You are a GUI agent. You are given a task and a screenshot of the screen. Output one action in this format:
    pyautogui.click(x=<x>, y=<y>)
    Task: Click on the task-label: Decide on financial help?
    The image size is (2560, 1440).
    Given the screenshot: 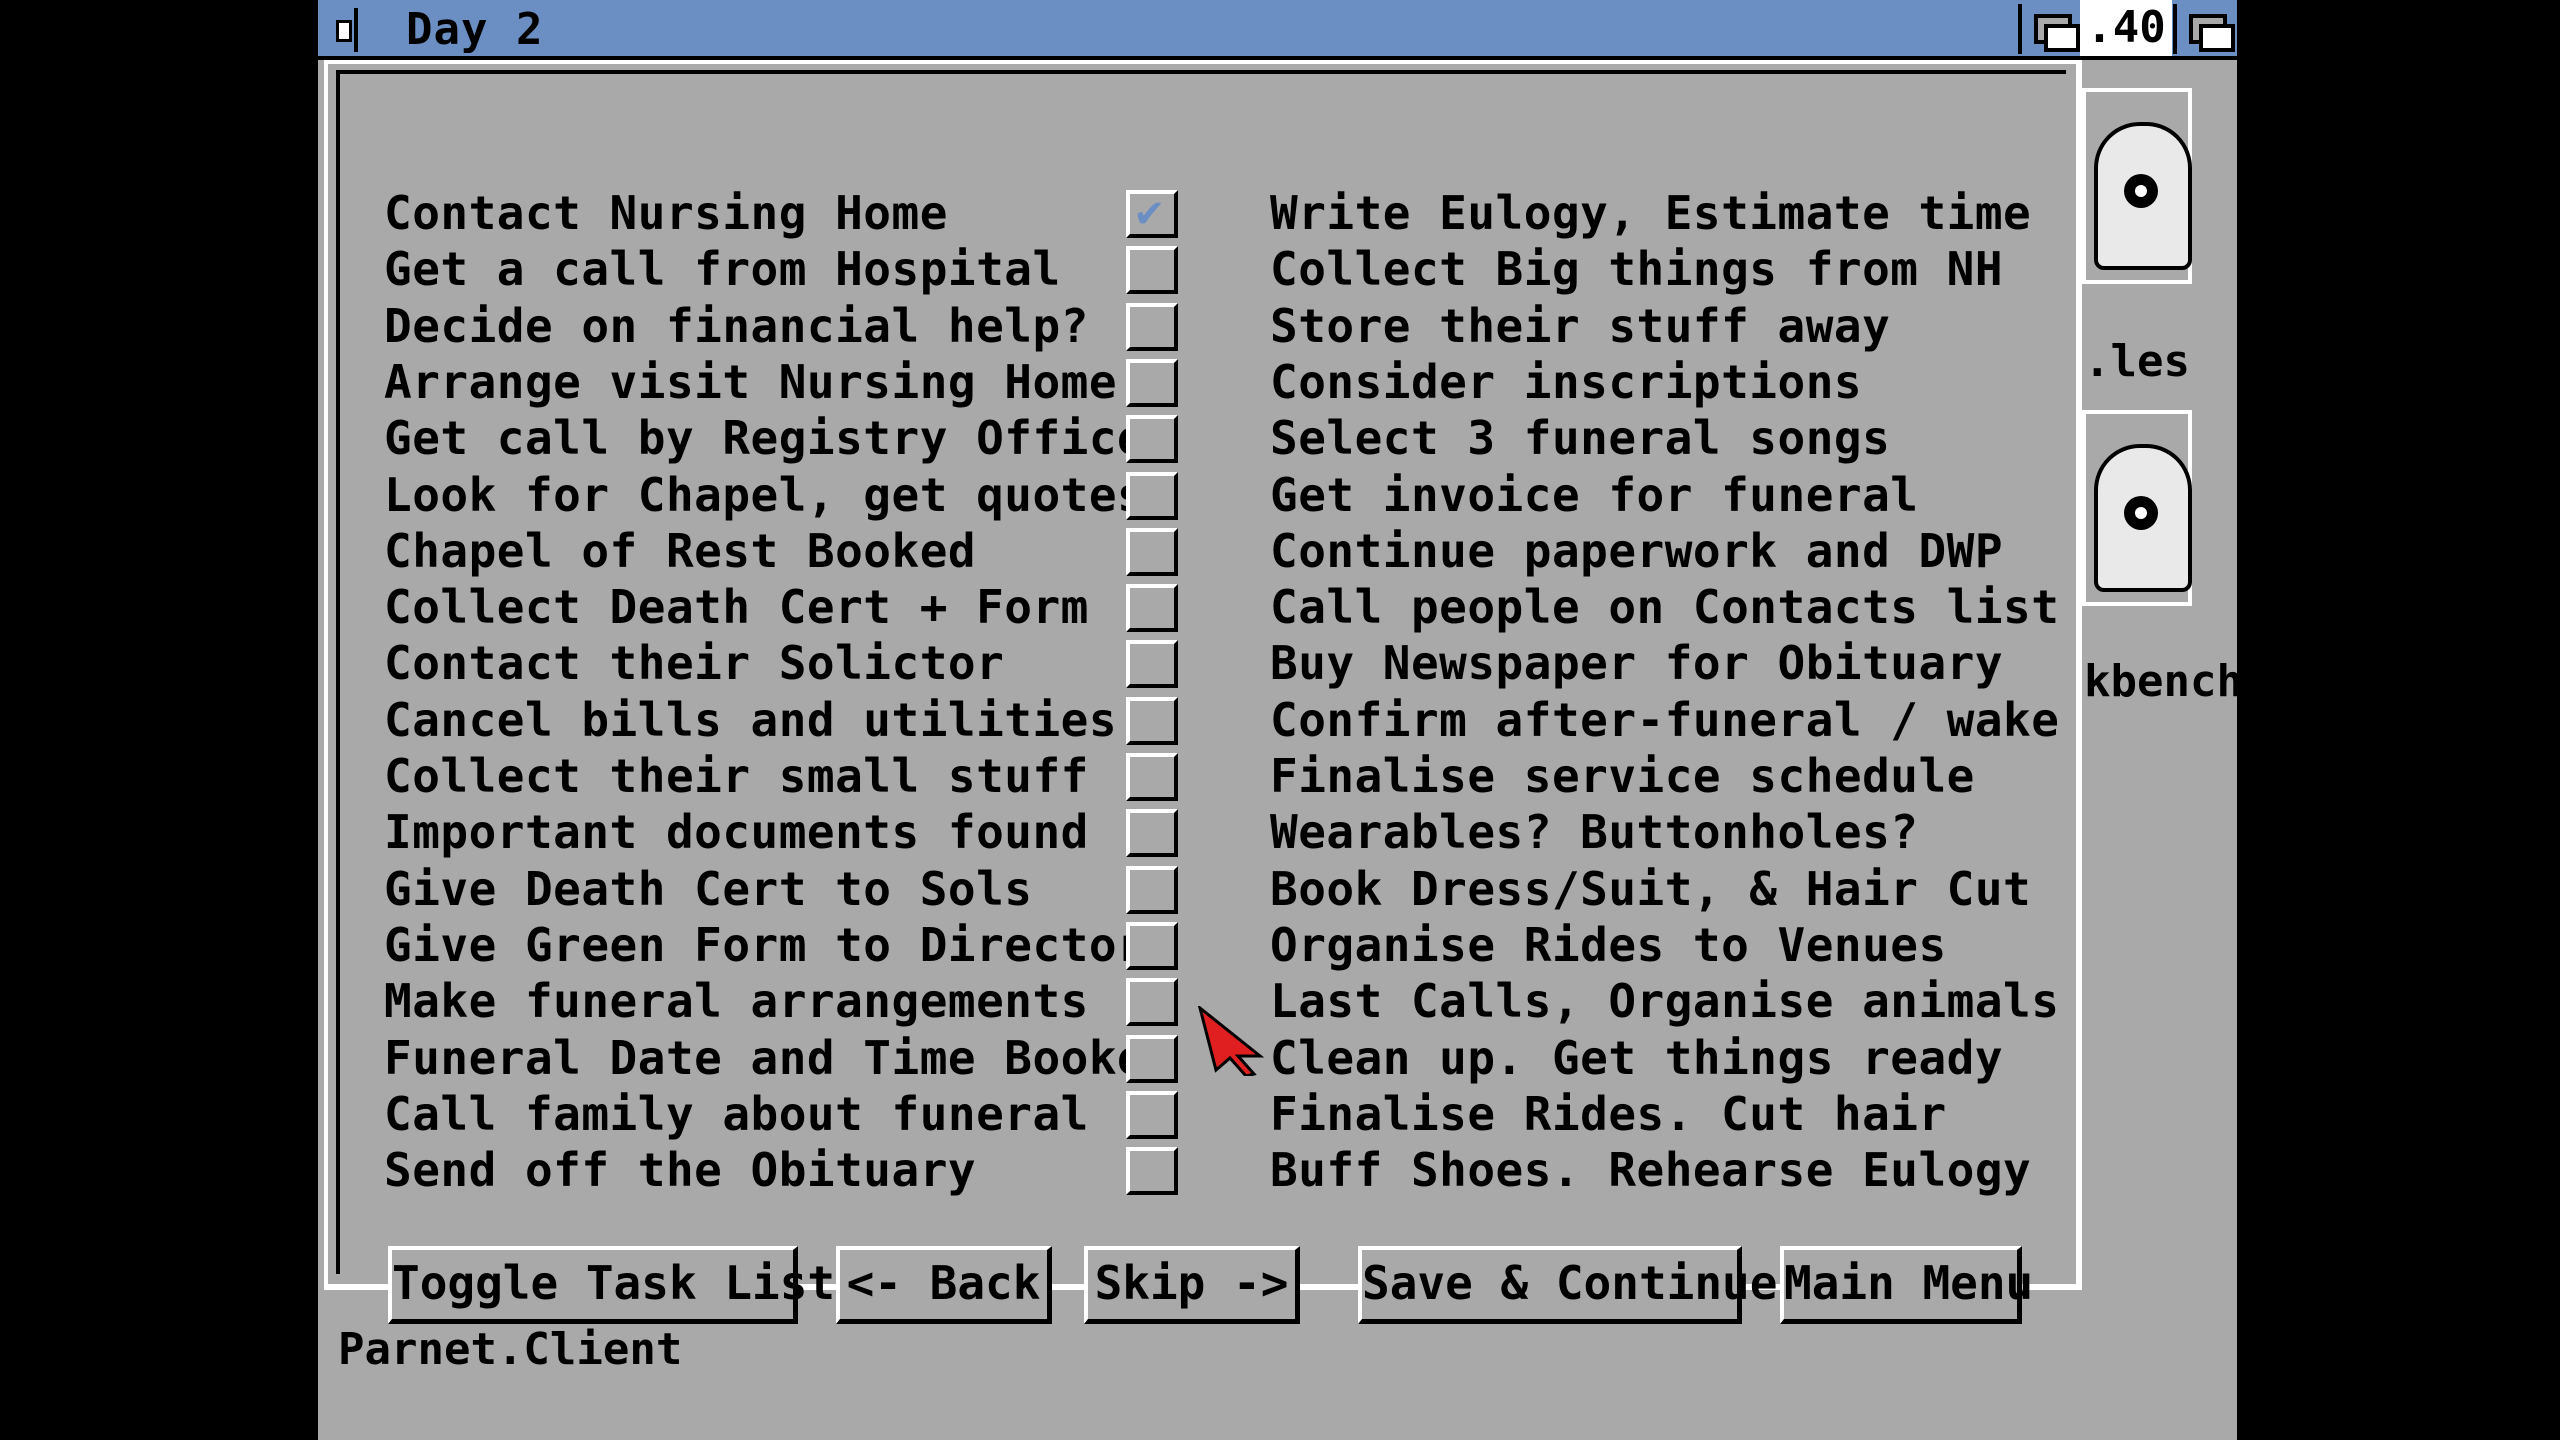 What is the action you would take?
    pyautogui.click(x=736, y=325)
    